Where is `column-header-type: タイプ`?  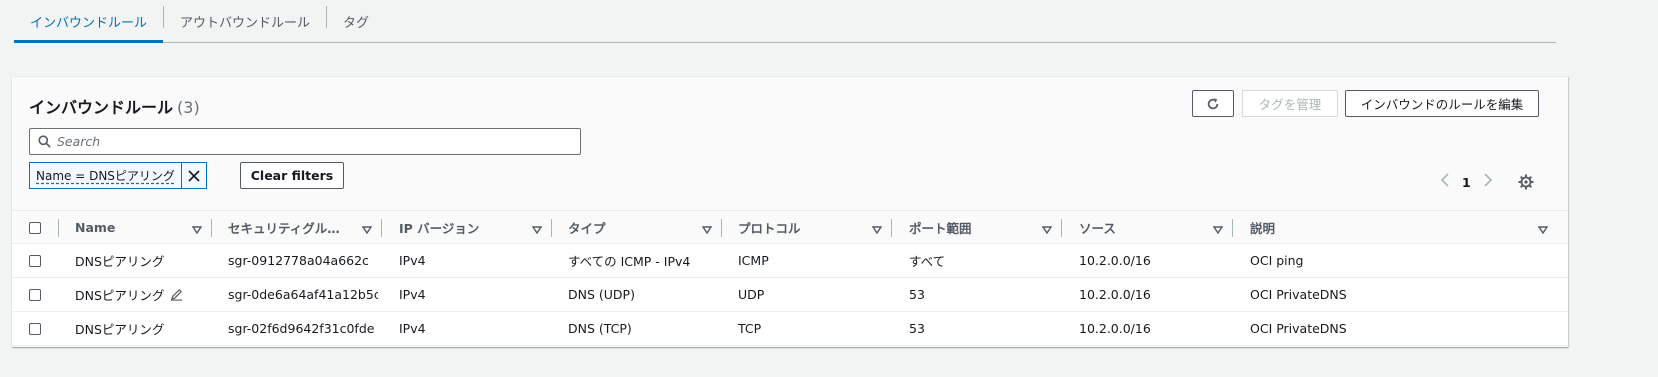
column-header-type: タイプ is located at coordinates (645, 227).